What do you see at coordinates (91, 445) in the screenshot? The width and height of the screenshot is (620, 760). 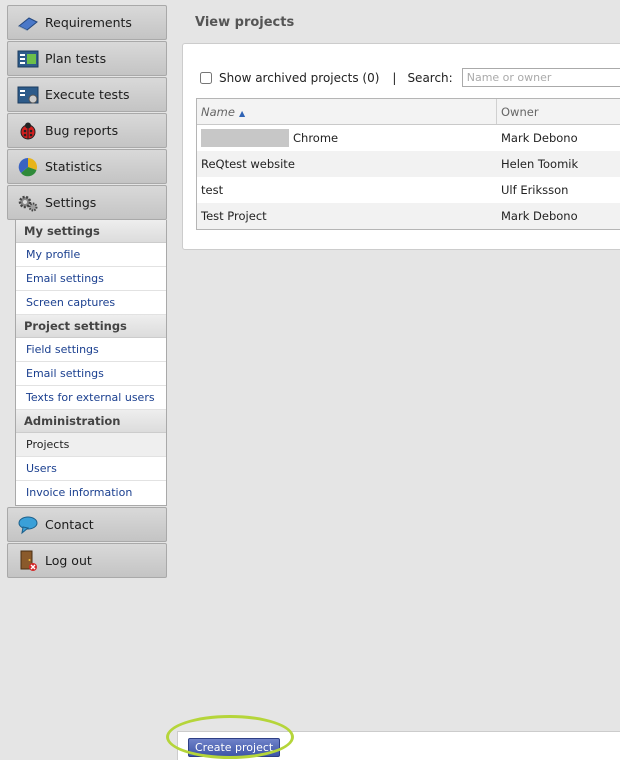 I see `sub-item-projects: Projects` at bounding box center [91, 445].